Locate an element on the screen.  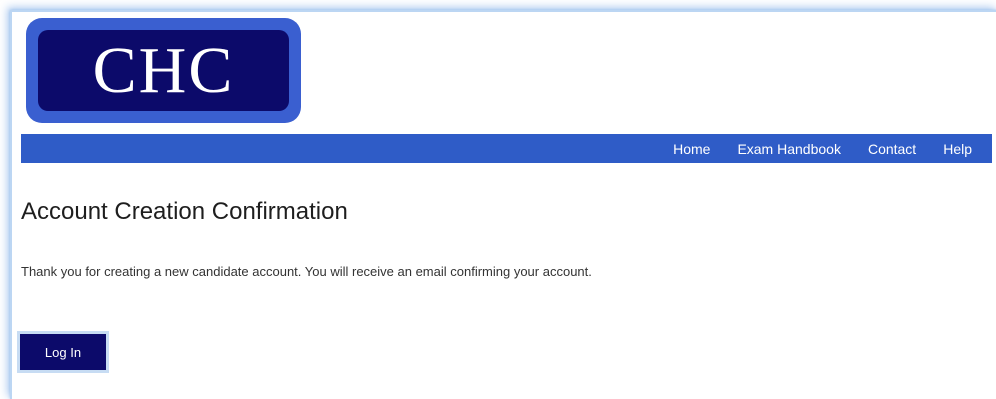
chc-logo: CHC is located at coordinates (163, 70).